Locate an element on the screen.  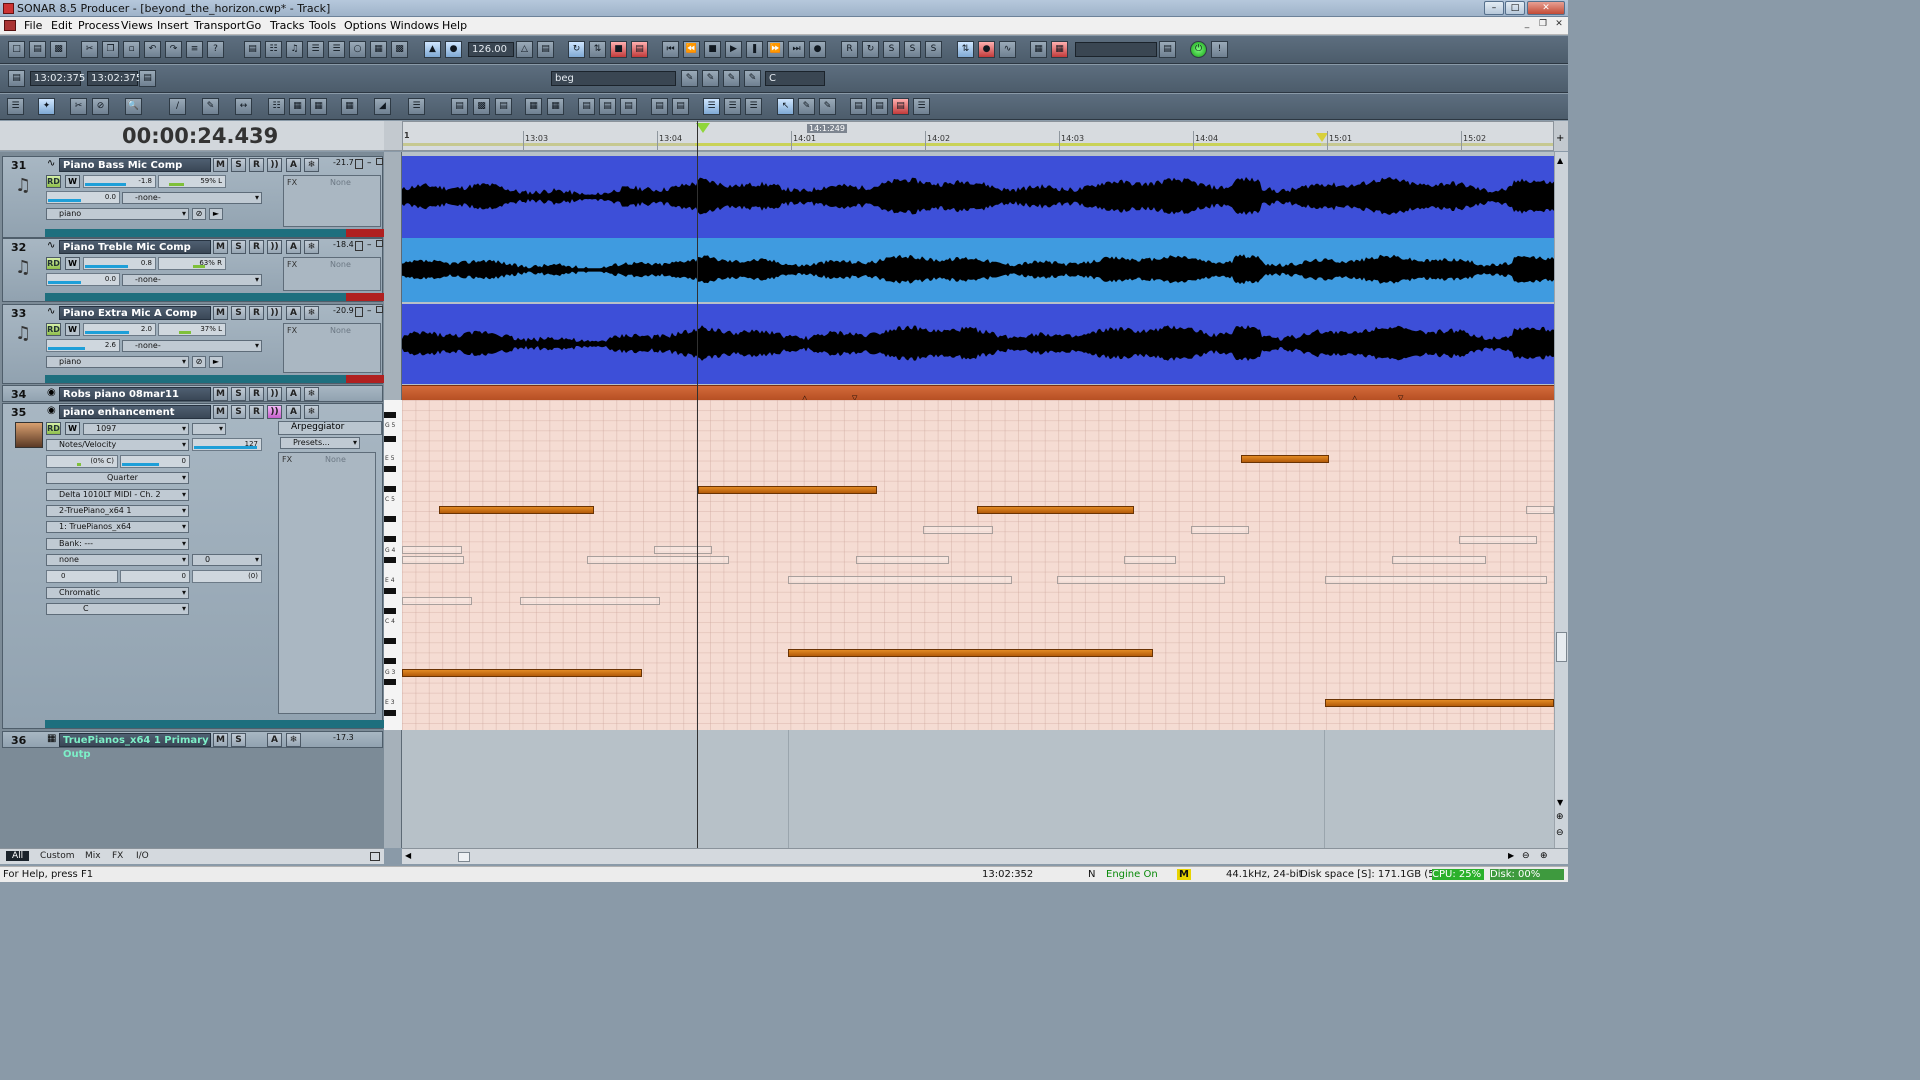
step-record-icon: ▤ is located at coordinates (900, 106).